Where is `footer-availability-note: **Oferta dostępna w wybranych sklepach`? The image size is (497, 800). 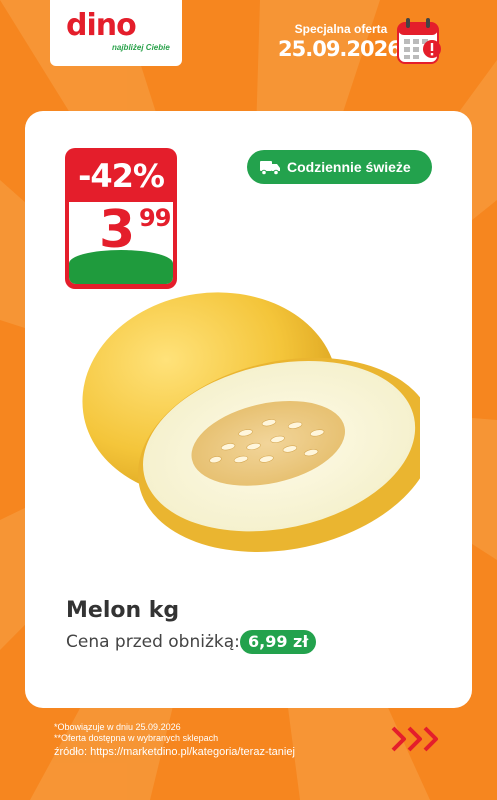 footer-availability-note: **Oferta dostępna w wybranych sklepach is located at coordinates (136, 738).